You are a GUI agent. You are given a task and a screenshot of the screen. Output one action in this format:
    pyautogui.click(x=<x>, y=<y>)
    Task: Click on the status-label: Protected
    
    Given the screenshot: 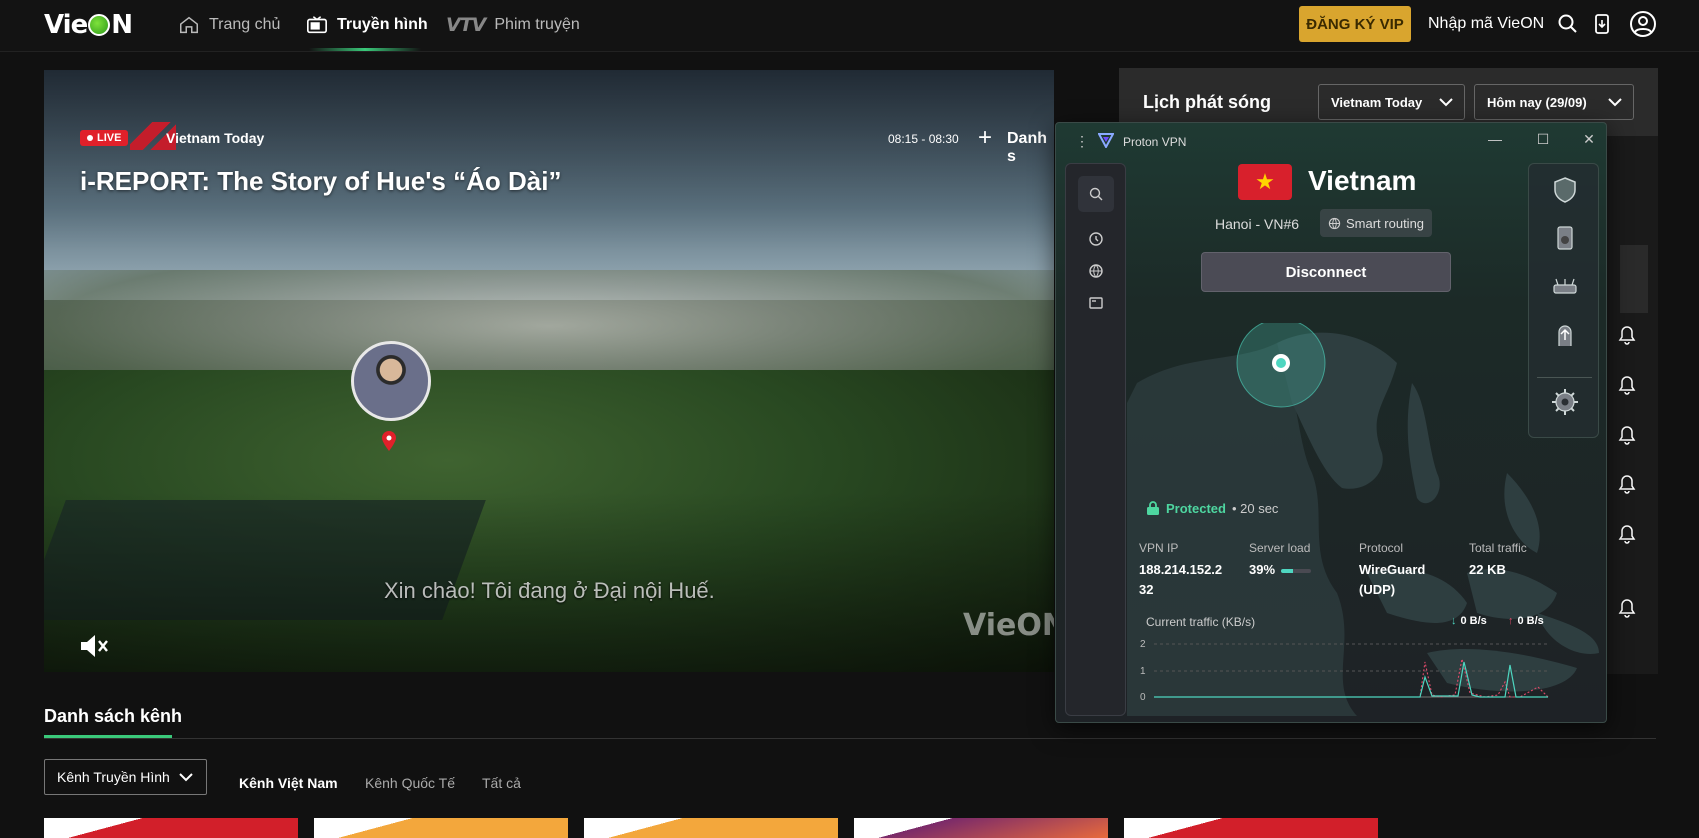 What is the action you would take?
    pyautogui.click(x=1196, y=508)
    